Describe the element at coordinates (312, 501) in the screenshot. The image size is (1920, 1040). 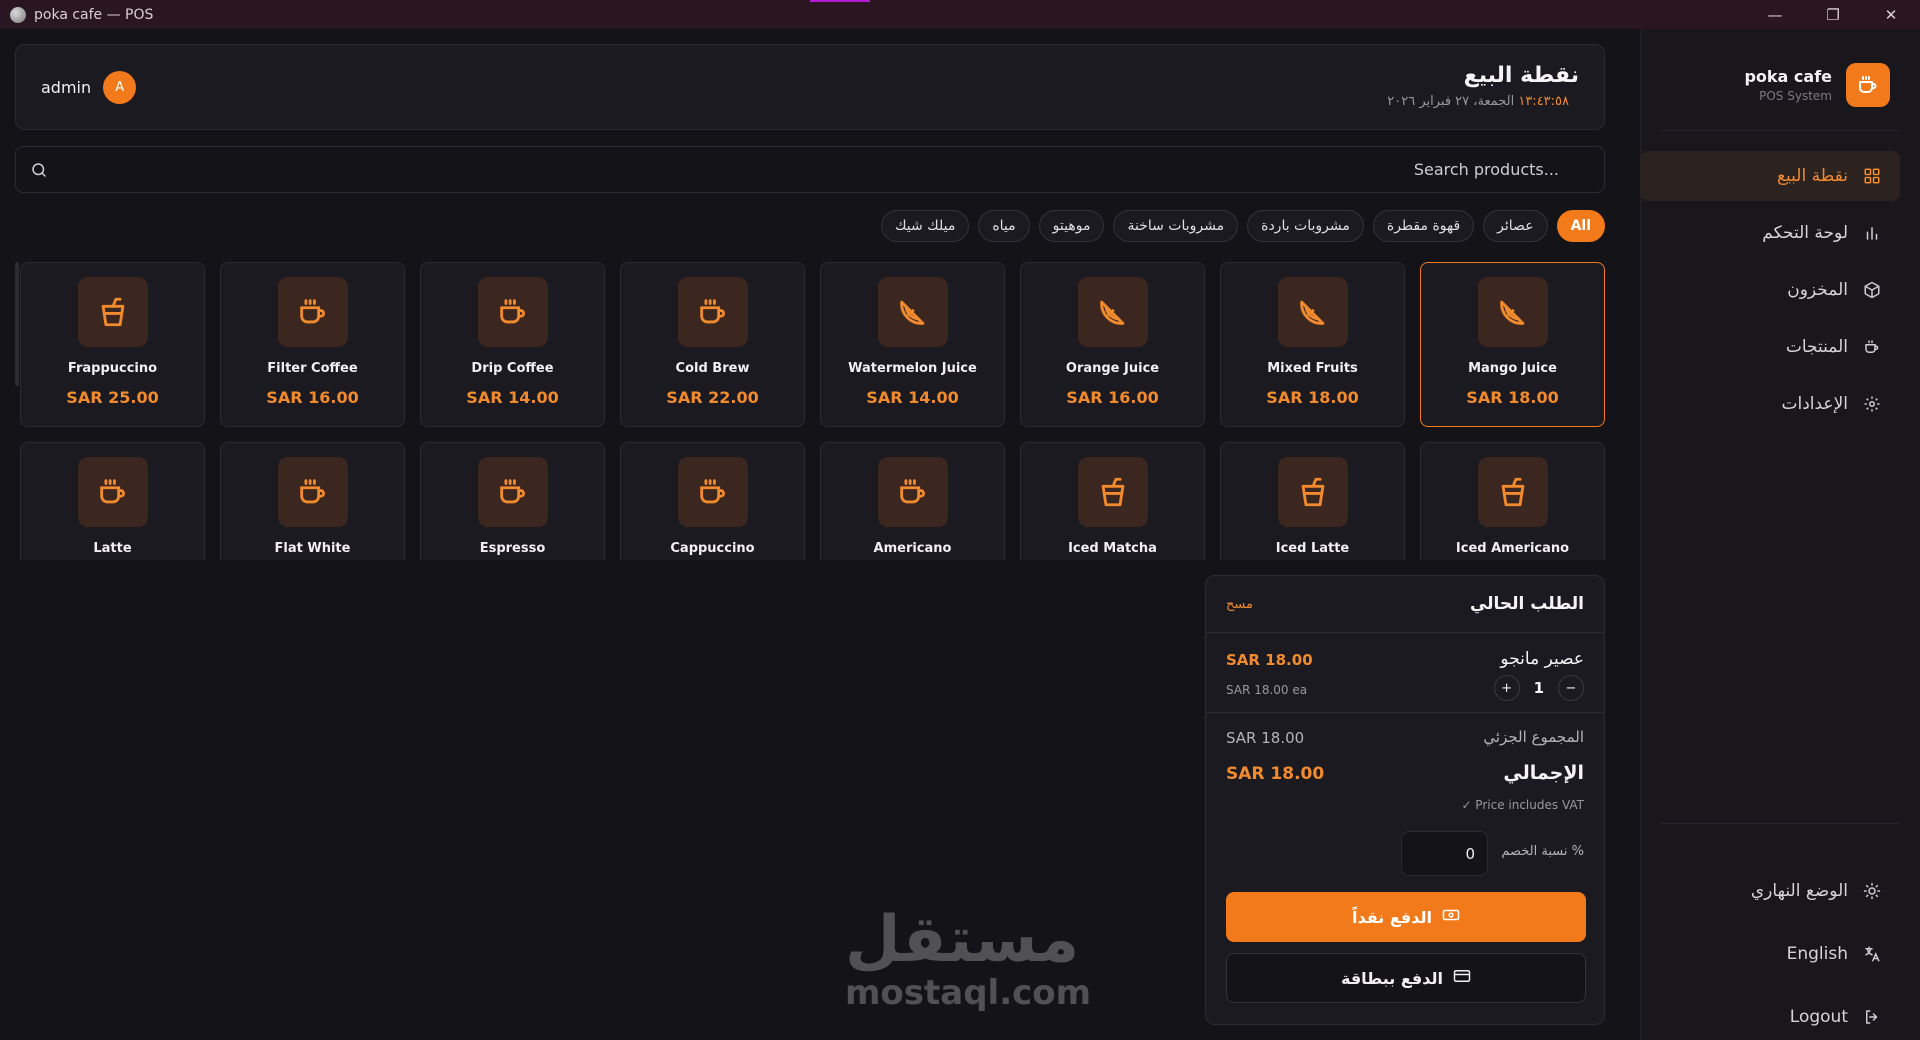
I see `product-card: Flat White` at that location.